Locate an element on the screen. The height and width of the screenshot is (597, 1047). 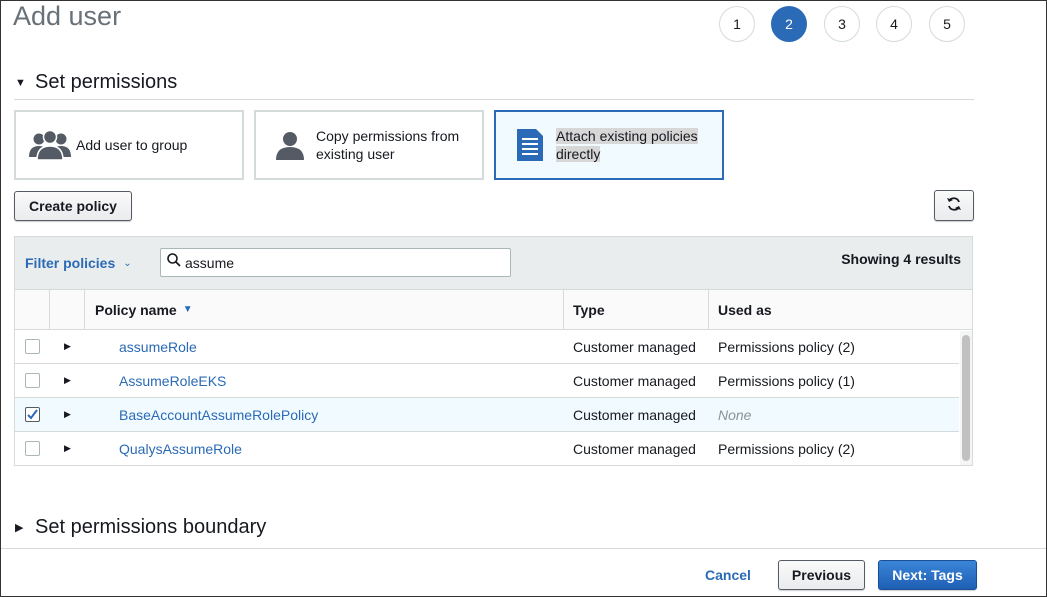
policy-name-link: BaseAccountAssumeRolePolicy is located at coordinates (218, 414).